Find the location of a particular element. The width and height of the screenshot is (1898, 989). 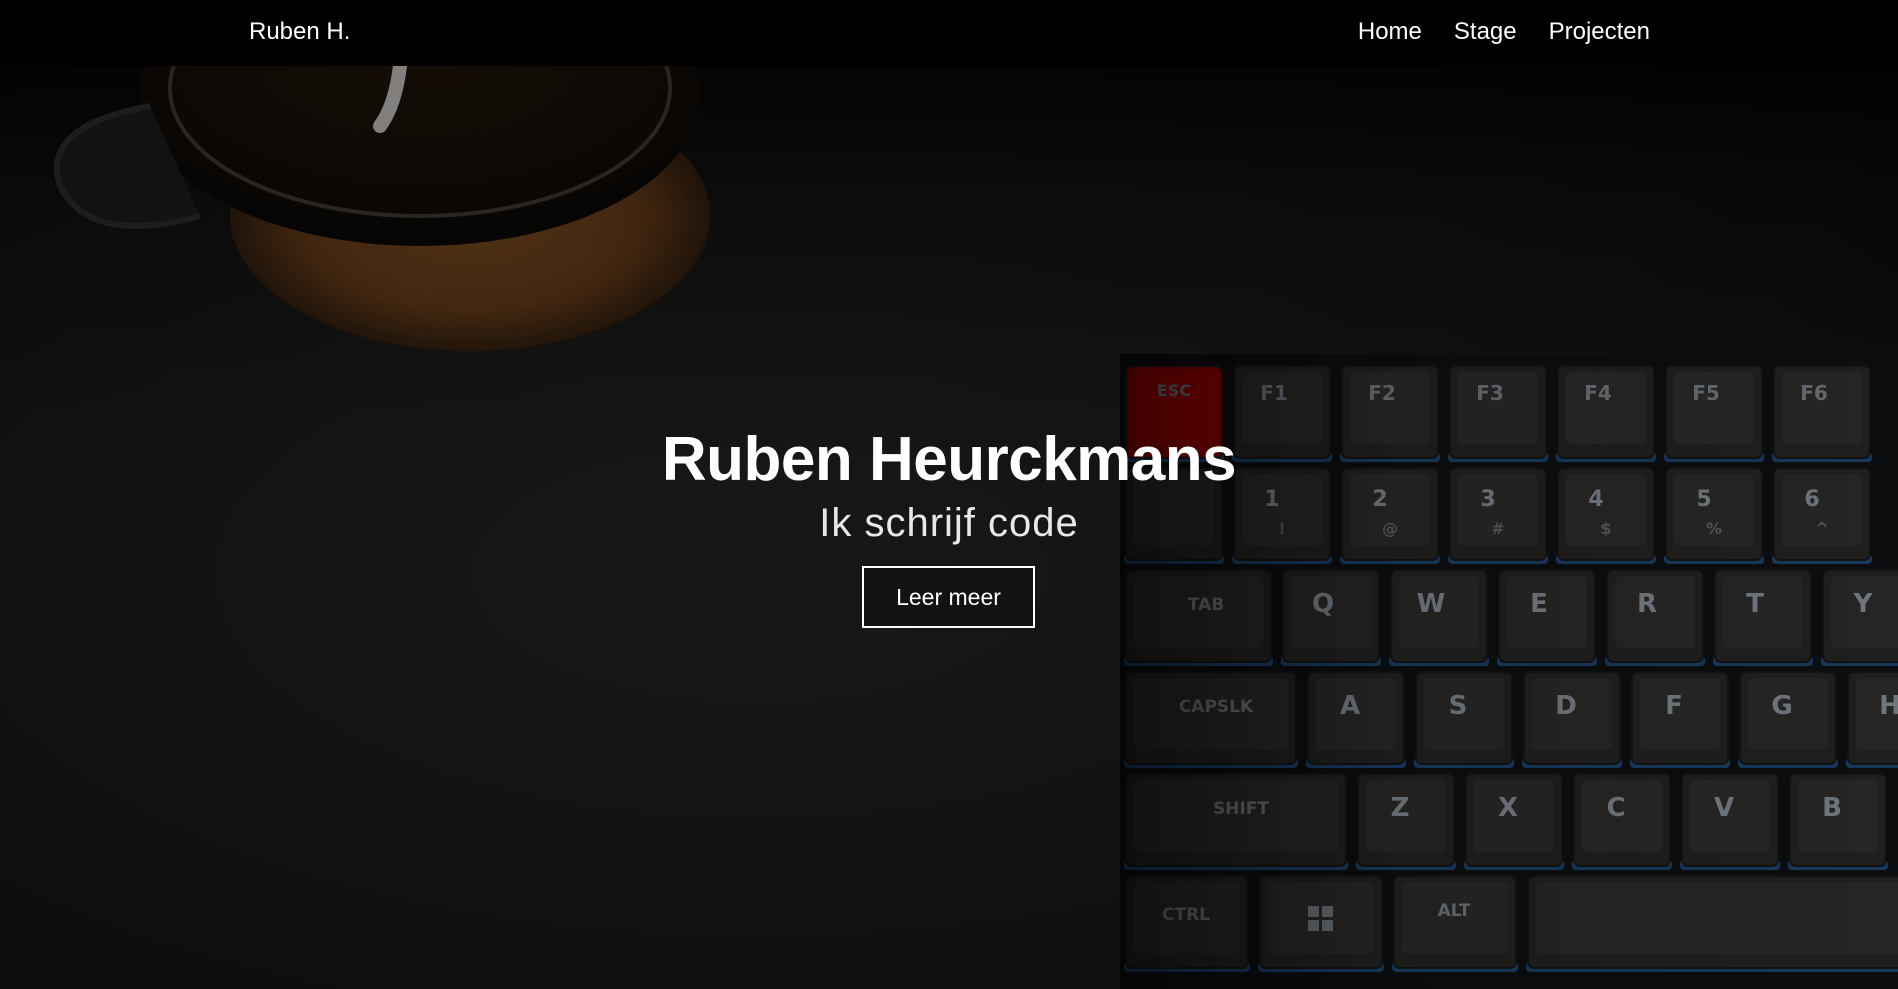

nav-link-home: Home is located at coordinates (1390, 31).